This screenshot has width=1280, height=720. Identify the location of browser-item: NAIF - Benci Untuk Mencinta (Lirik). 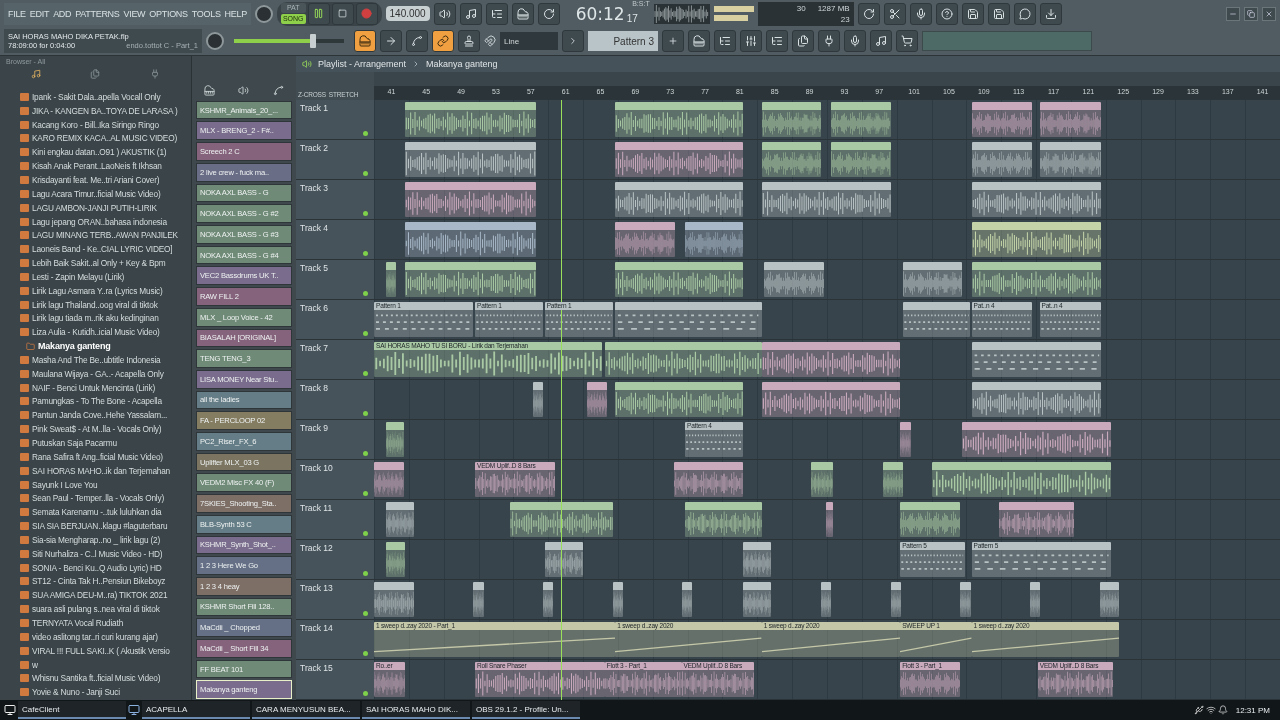
(94, 387).